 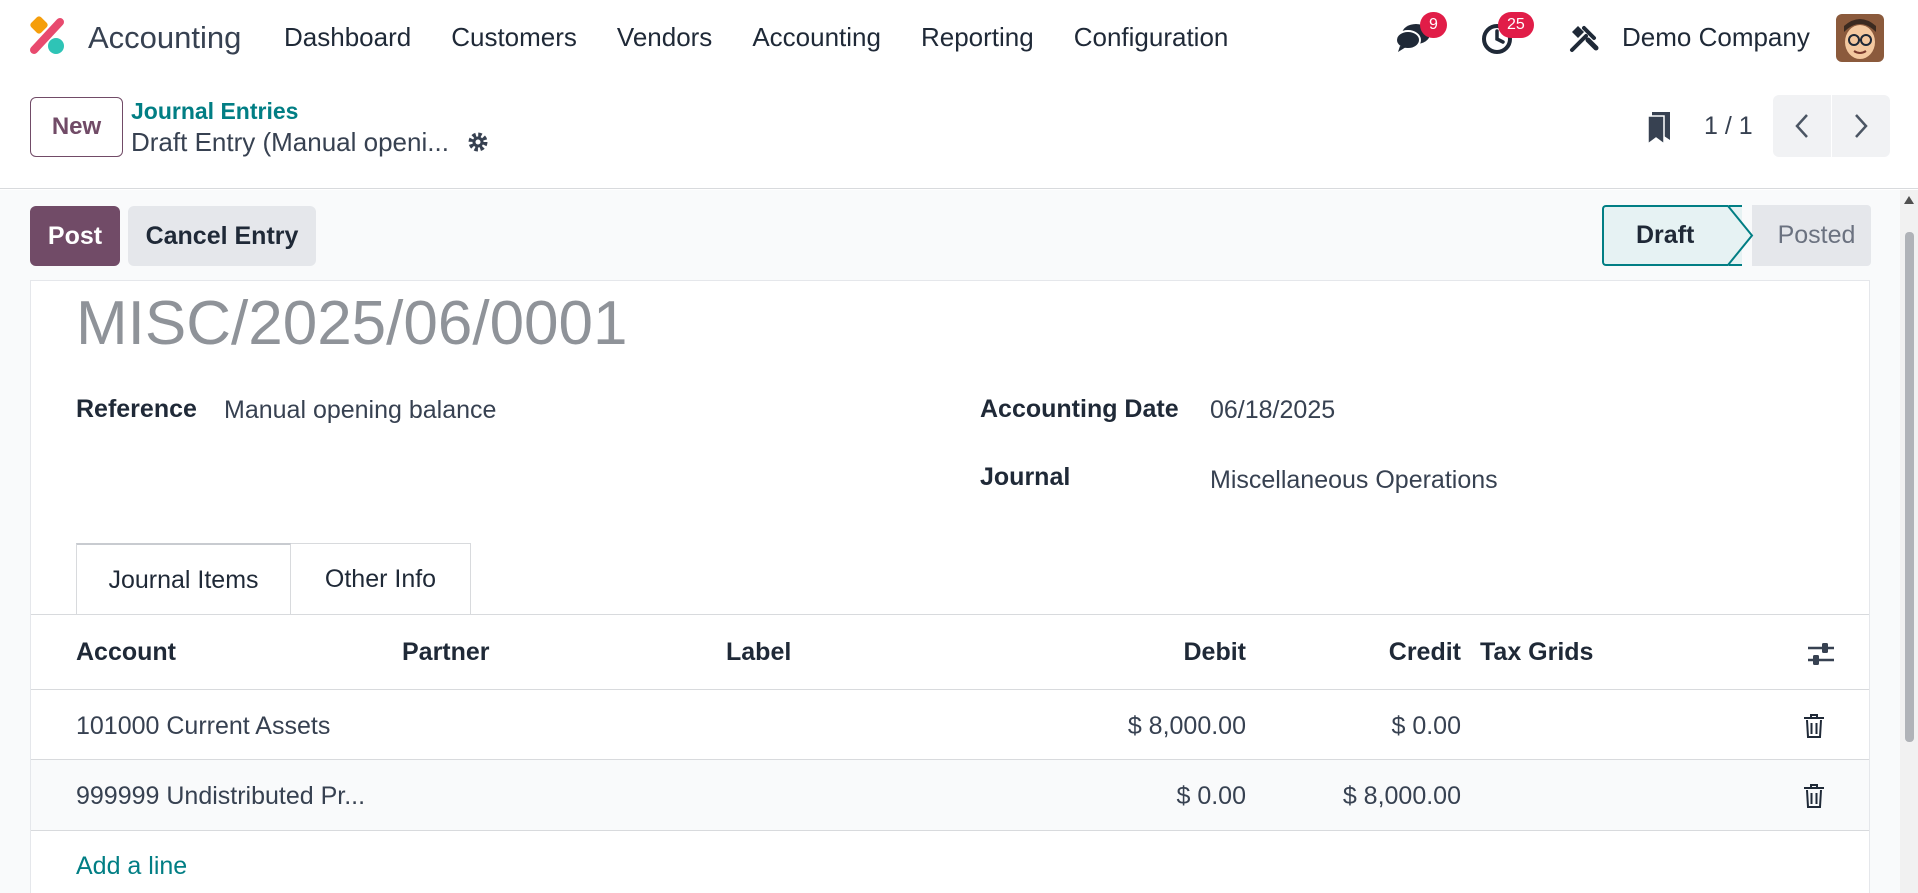 What do you see at coordinates (1354, 480) in the screenshot?
I see `journal-field: Miscellaneous Operations` at bounding box center [1354, 480].